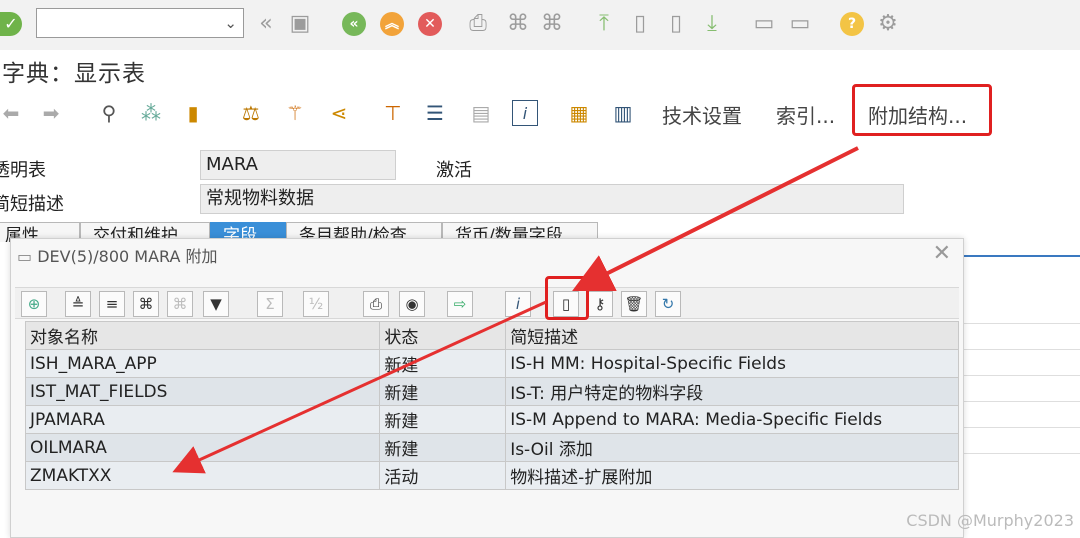  Describe the element at coordinates (668, 304) in the screenshot. I see `refresh-icon: ↻` at that location.